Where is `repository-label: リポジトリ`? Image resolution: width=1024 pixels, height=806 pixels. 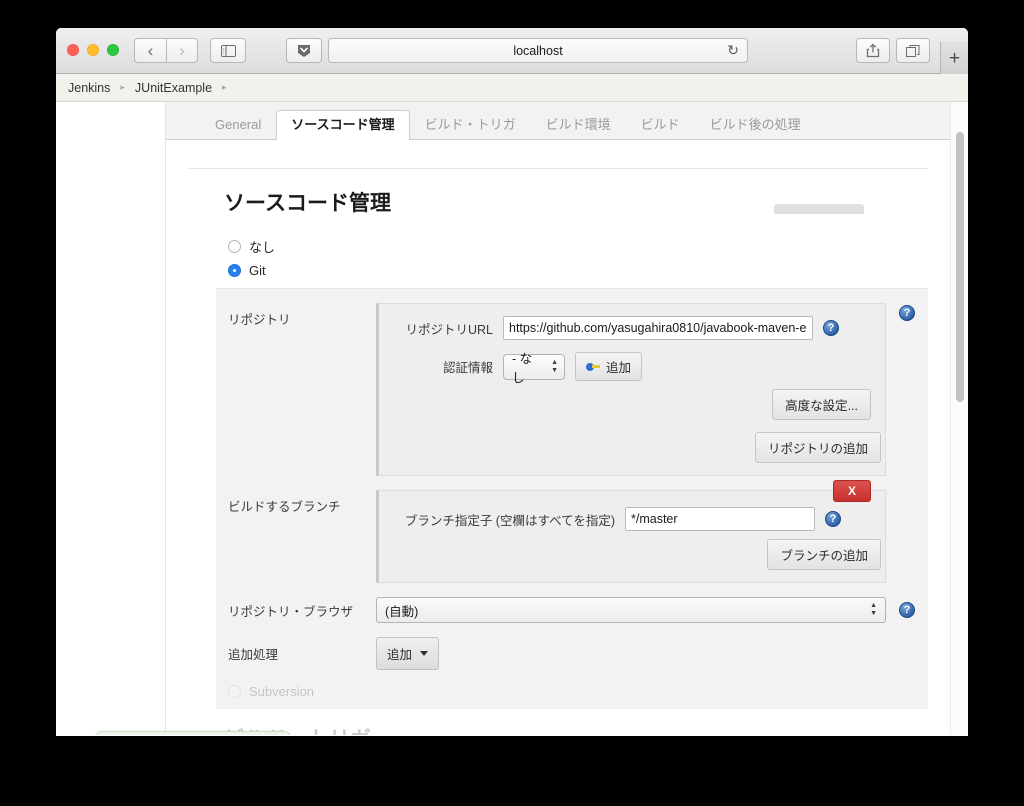
repository-label: リポジトリ is located at coordinates (259, 320).